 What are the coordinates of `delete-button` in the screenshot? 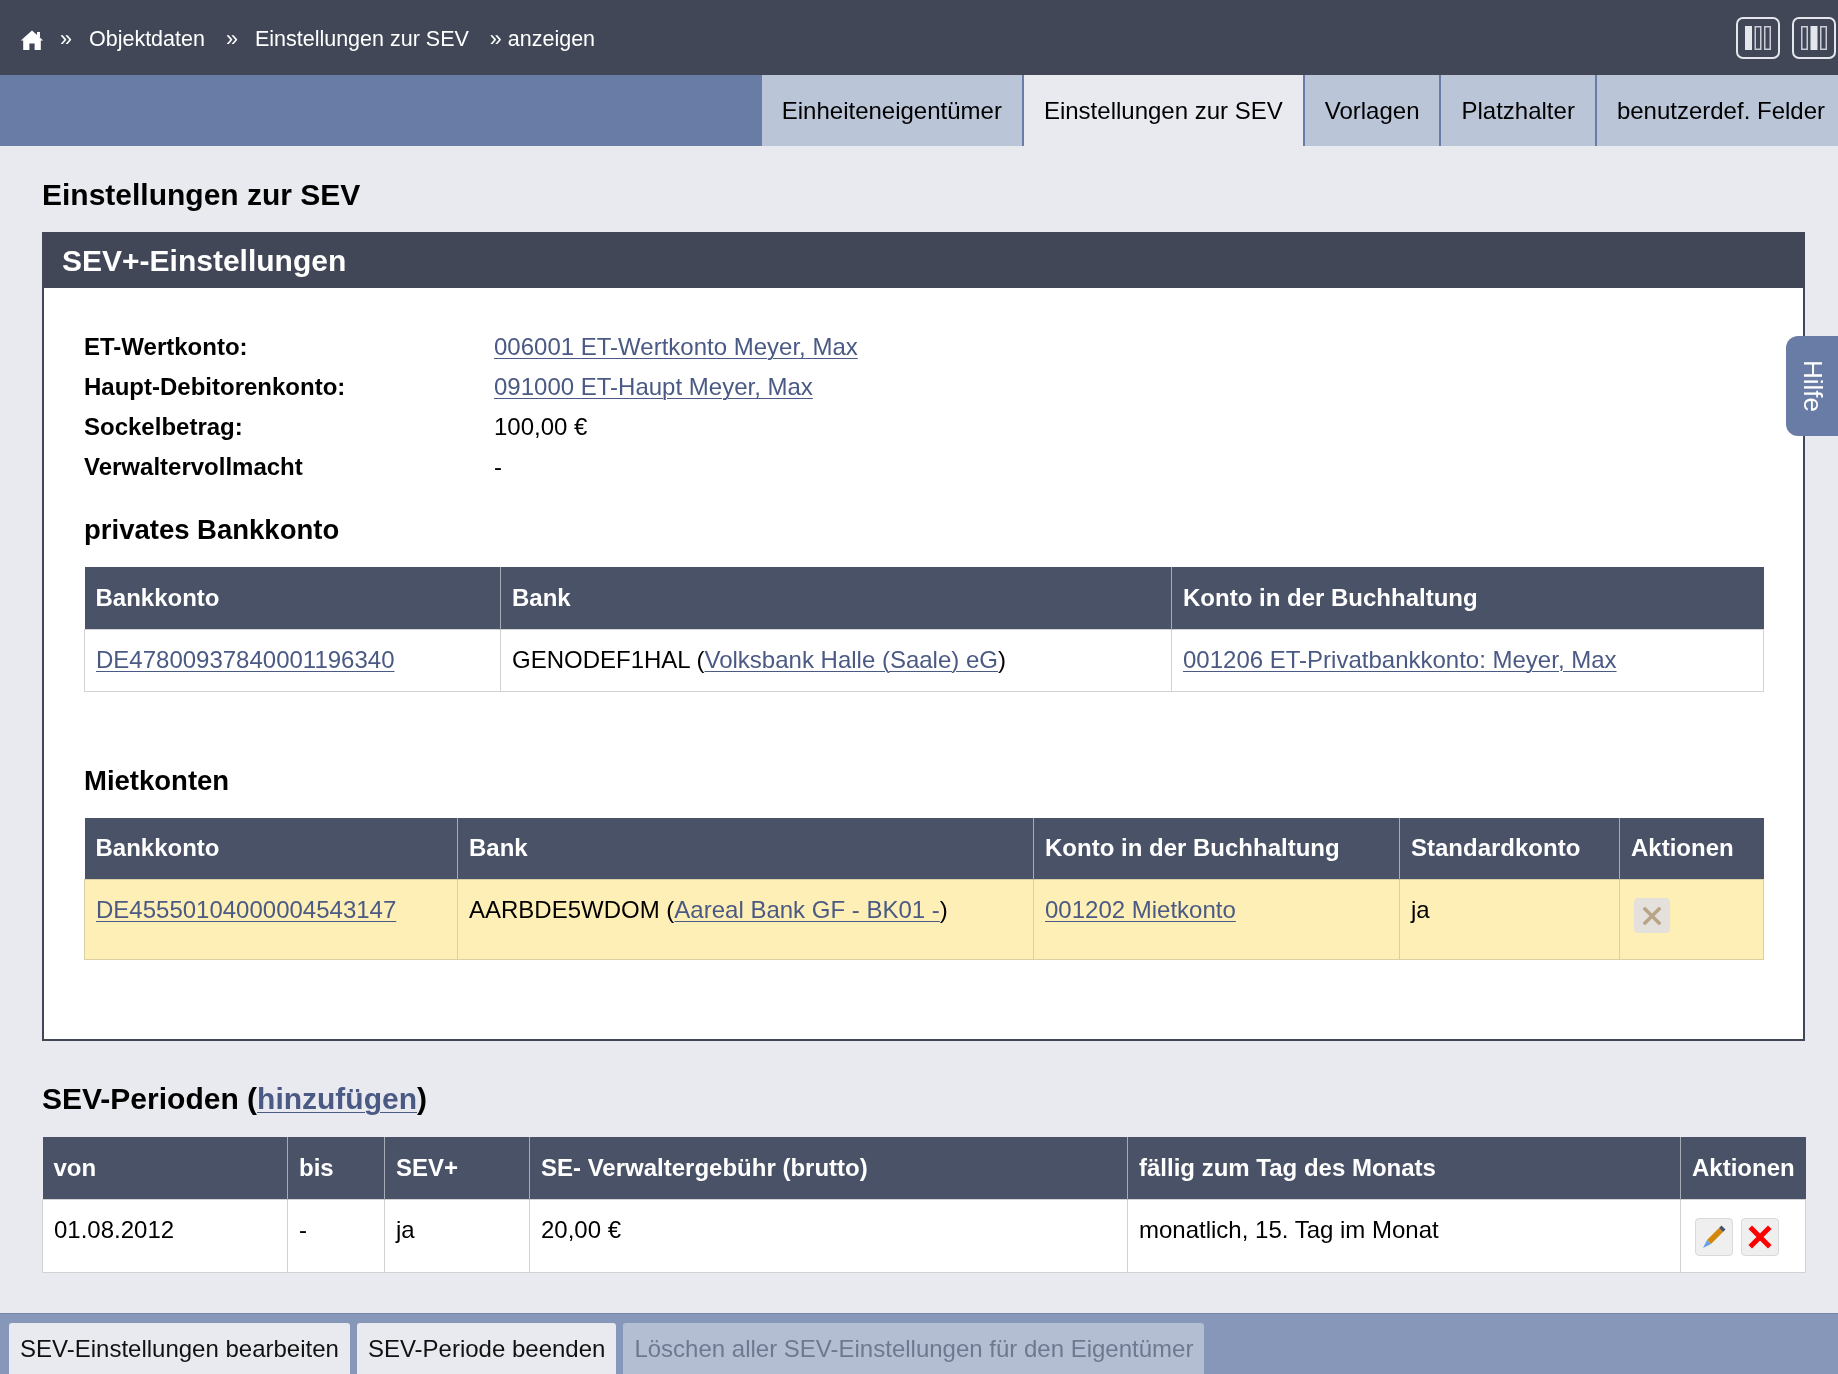 It's located at (1760, 1236).